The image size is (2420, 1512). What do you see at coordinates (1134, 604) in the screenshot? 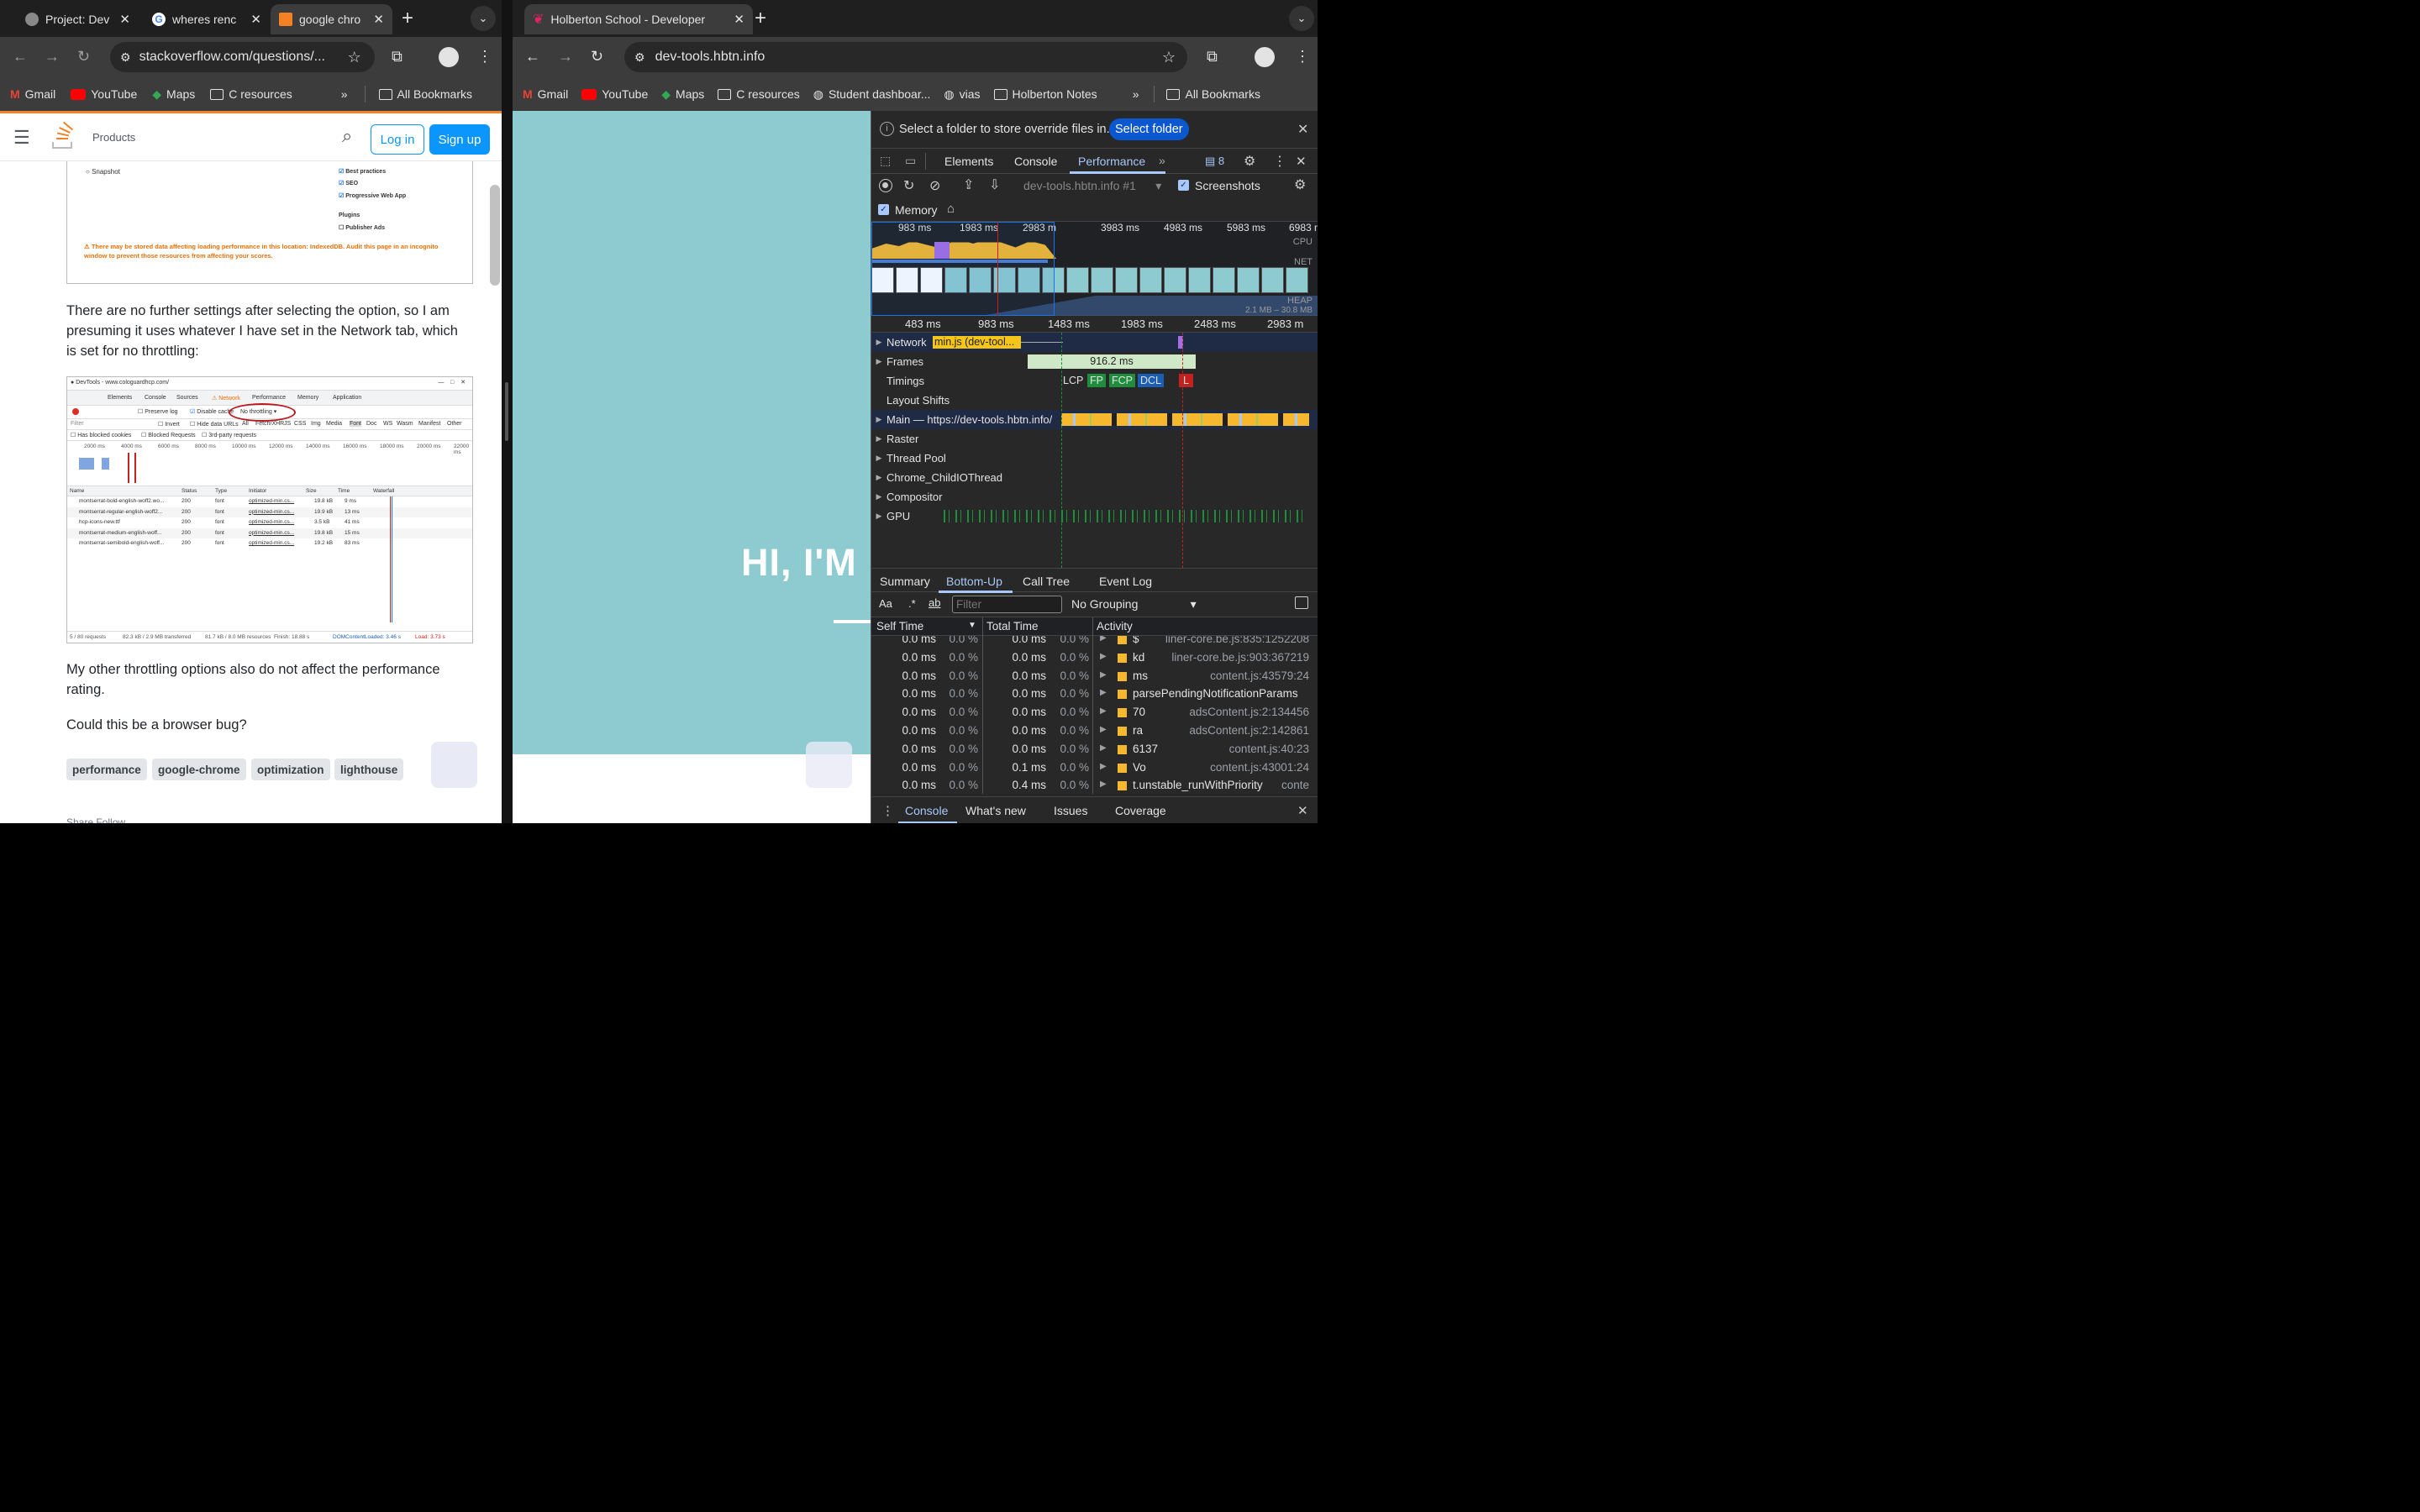
I see `grouping-select: No Grouping ▾` at bounding box center [1134, 604].